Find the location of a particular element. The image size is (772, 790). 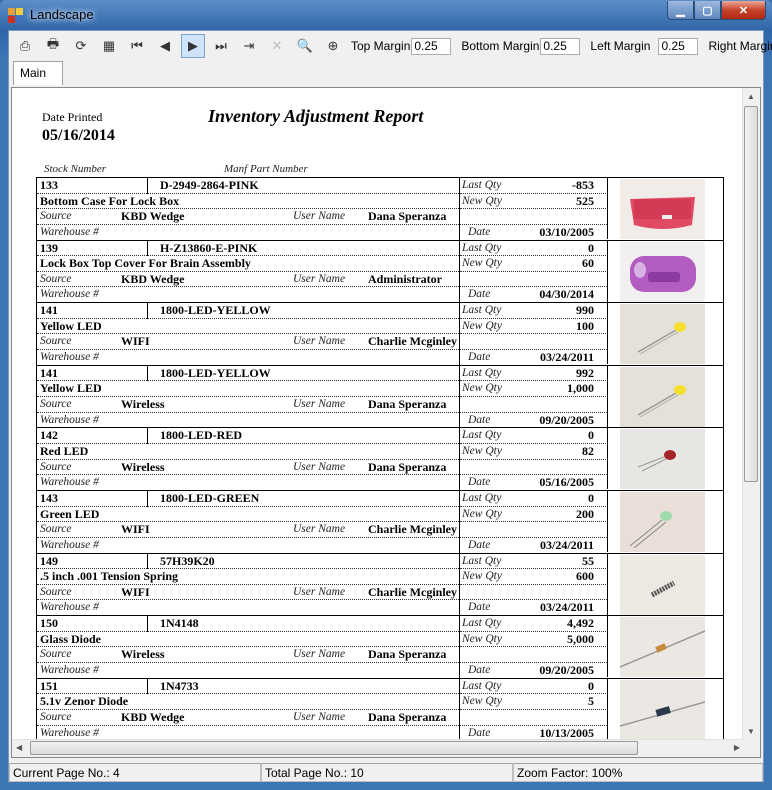

stock-number: 141 is located at coordinates (49, 310).